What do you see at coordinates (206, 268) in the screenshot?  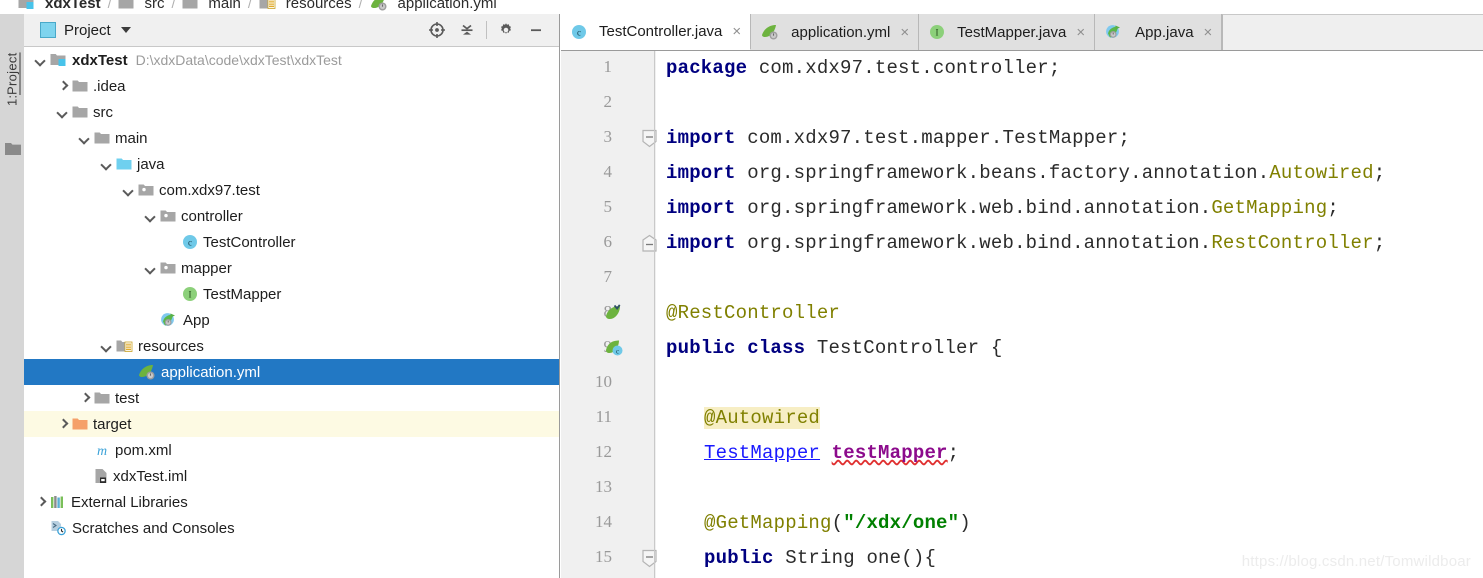 I see `tree-row-label: mapper` at bounding box center [206, 268].